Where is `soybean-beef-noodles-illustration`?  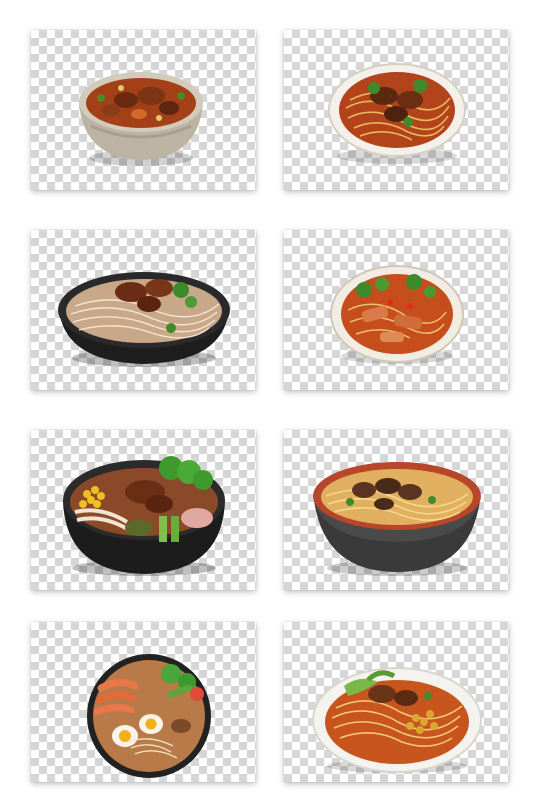 soybean-beef-noodles-illustration is located at coordinates (397, 720).